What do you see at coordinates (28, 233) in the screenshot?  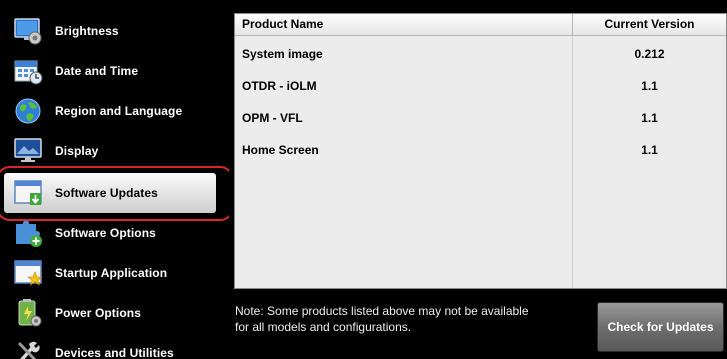 I see `puzzle-plus-icon` at bounding box center [28, 233].